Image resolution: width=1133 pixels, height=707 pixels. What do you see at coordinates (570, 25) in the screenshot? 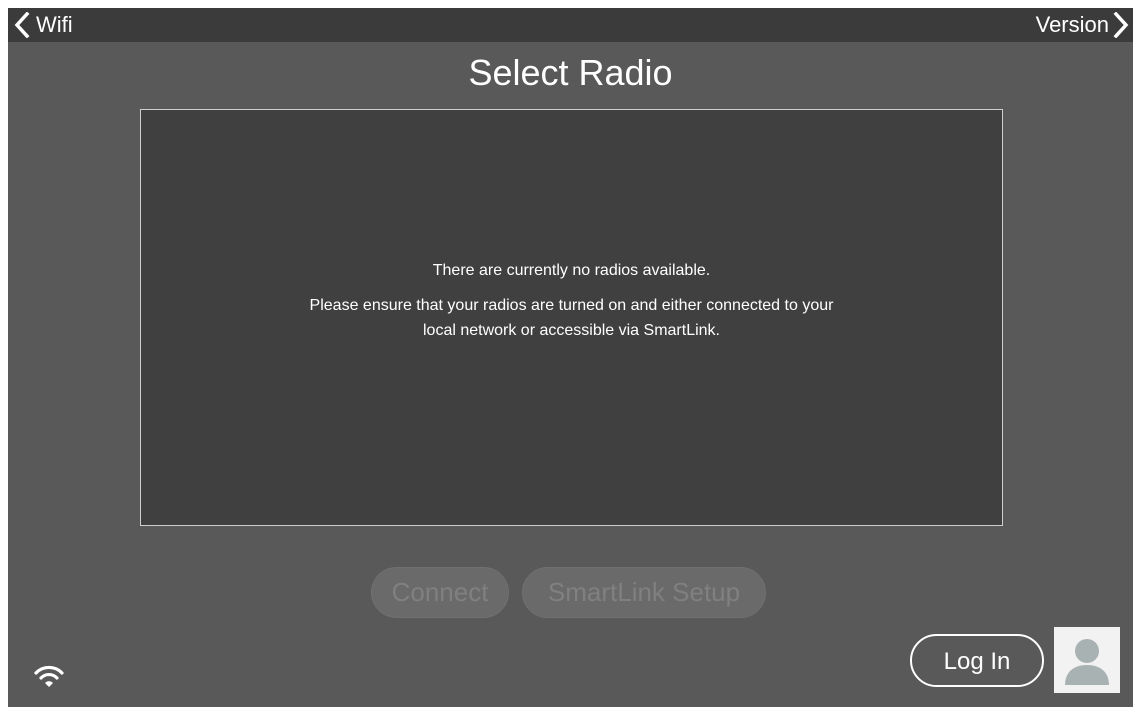
I see `top-bar: Wifi Version` at bounding box center [570, 25].